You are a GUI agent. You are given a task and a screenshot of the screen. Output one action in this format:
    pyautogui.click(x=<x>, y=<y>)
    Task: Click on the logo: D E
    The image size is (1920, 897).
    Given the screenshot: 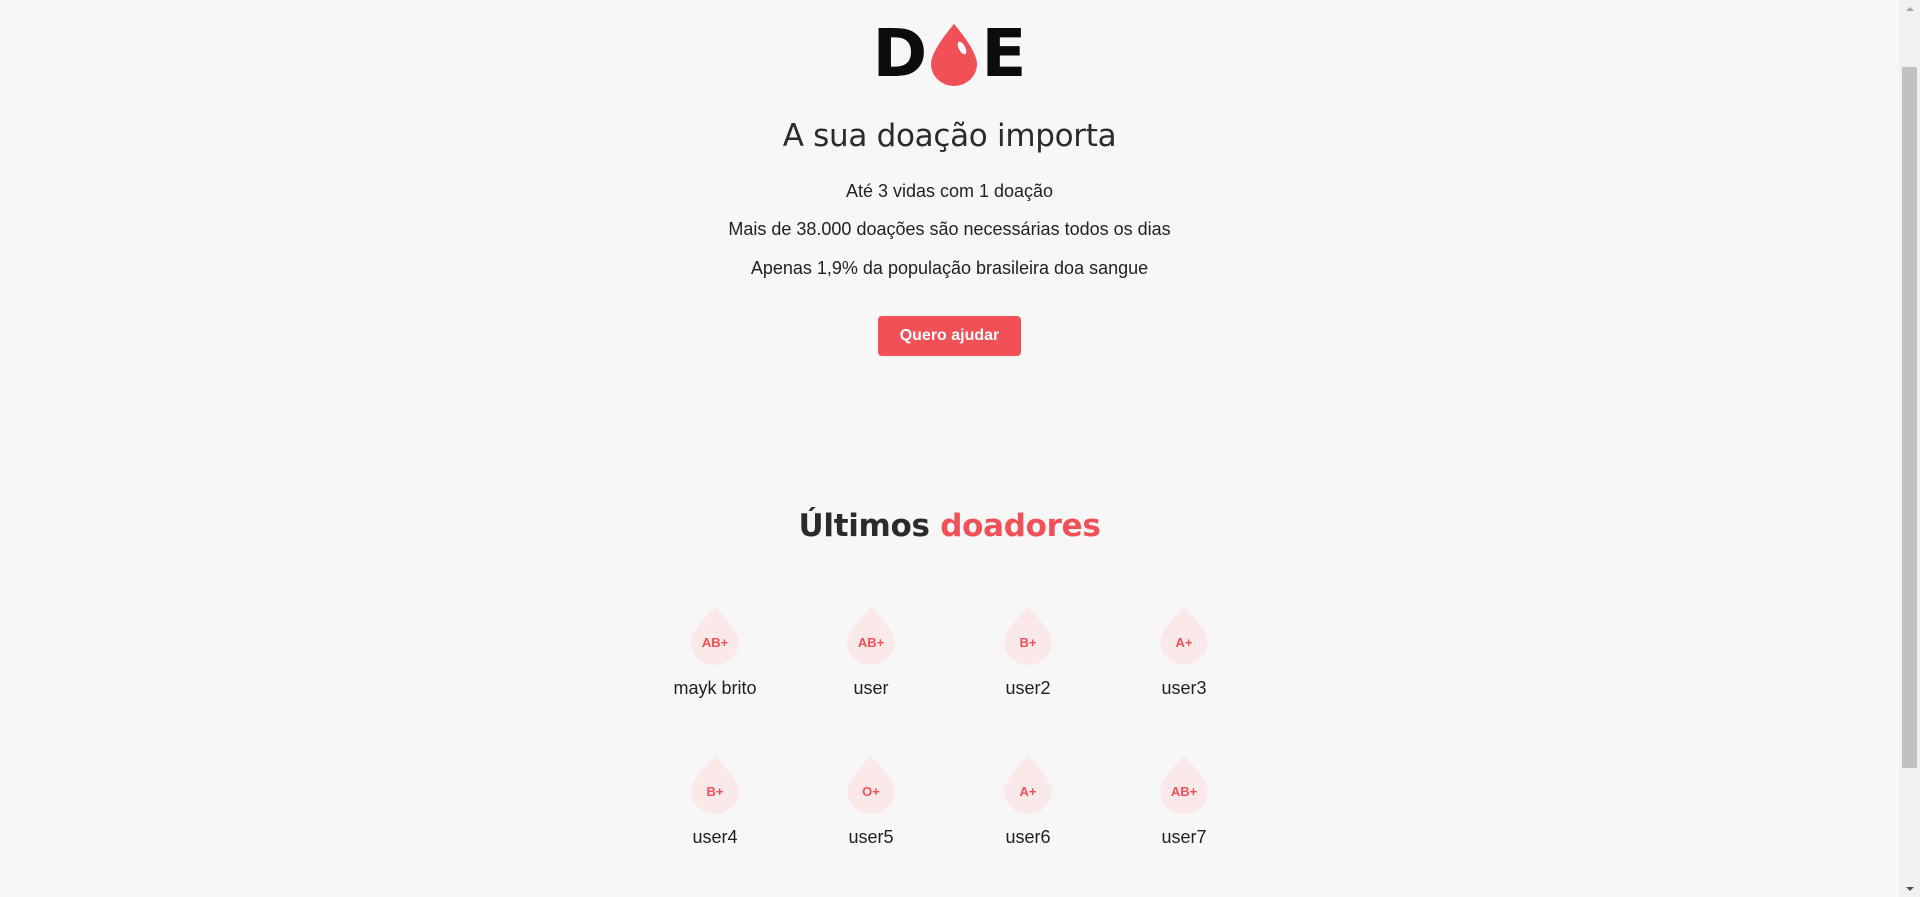 What is the action you would take?
    pyautogui.click(x=949, y=53)
    